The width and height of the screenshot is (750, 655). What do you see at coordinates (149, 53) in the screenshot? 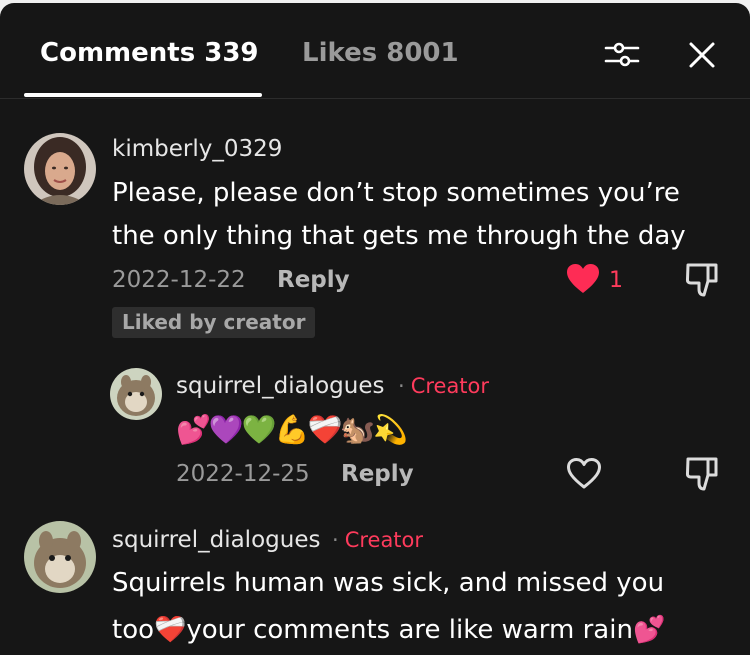
I see `tab-comments: Comments 339` at bounding box center [149, 53].